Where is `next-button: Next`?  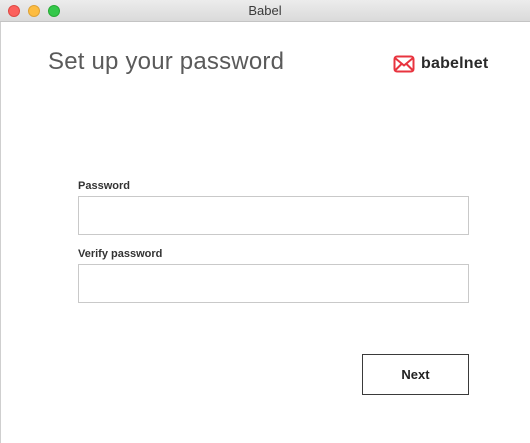 next-button: Next is located at coordinates (415, 374).